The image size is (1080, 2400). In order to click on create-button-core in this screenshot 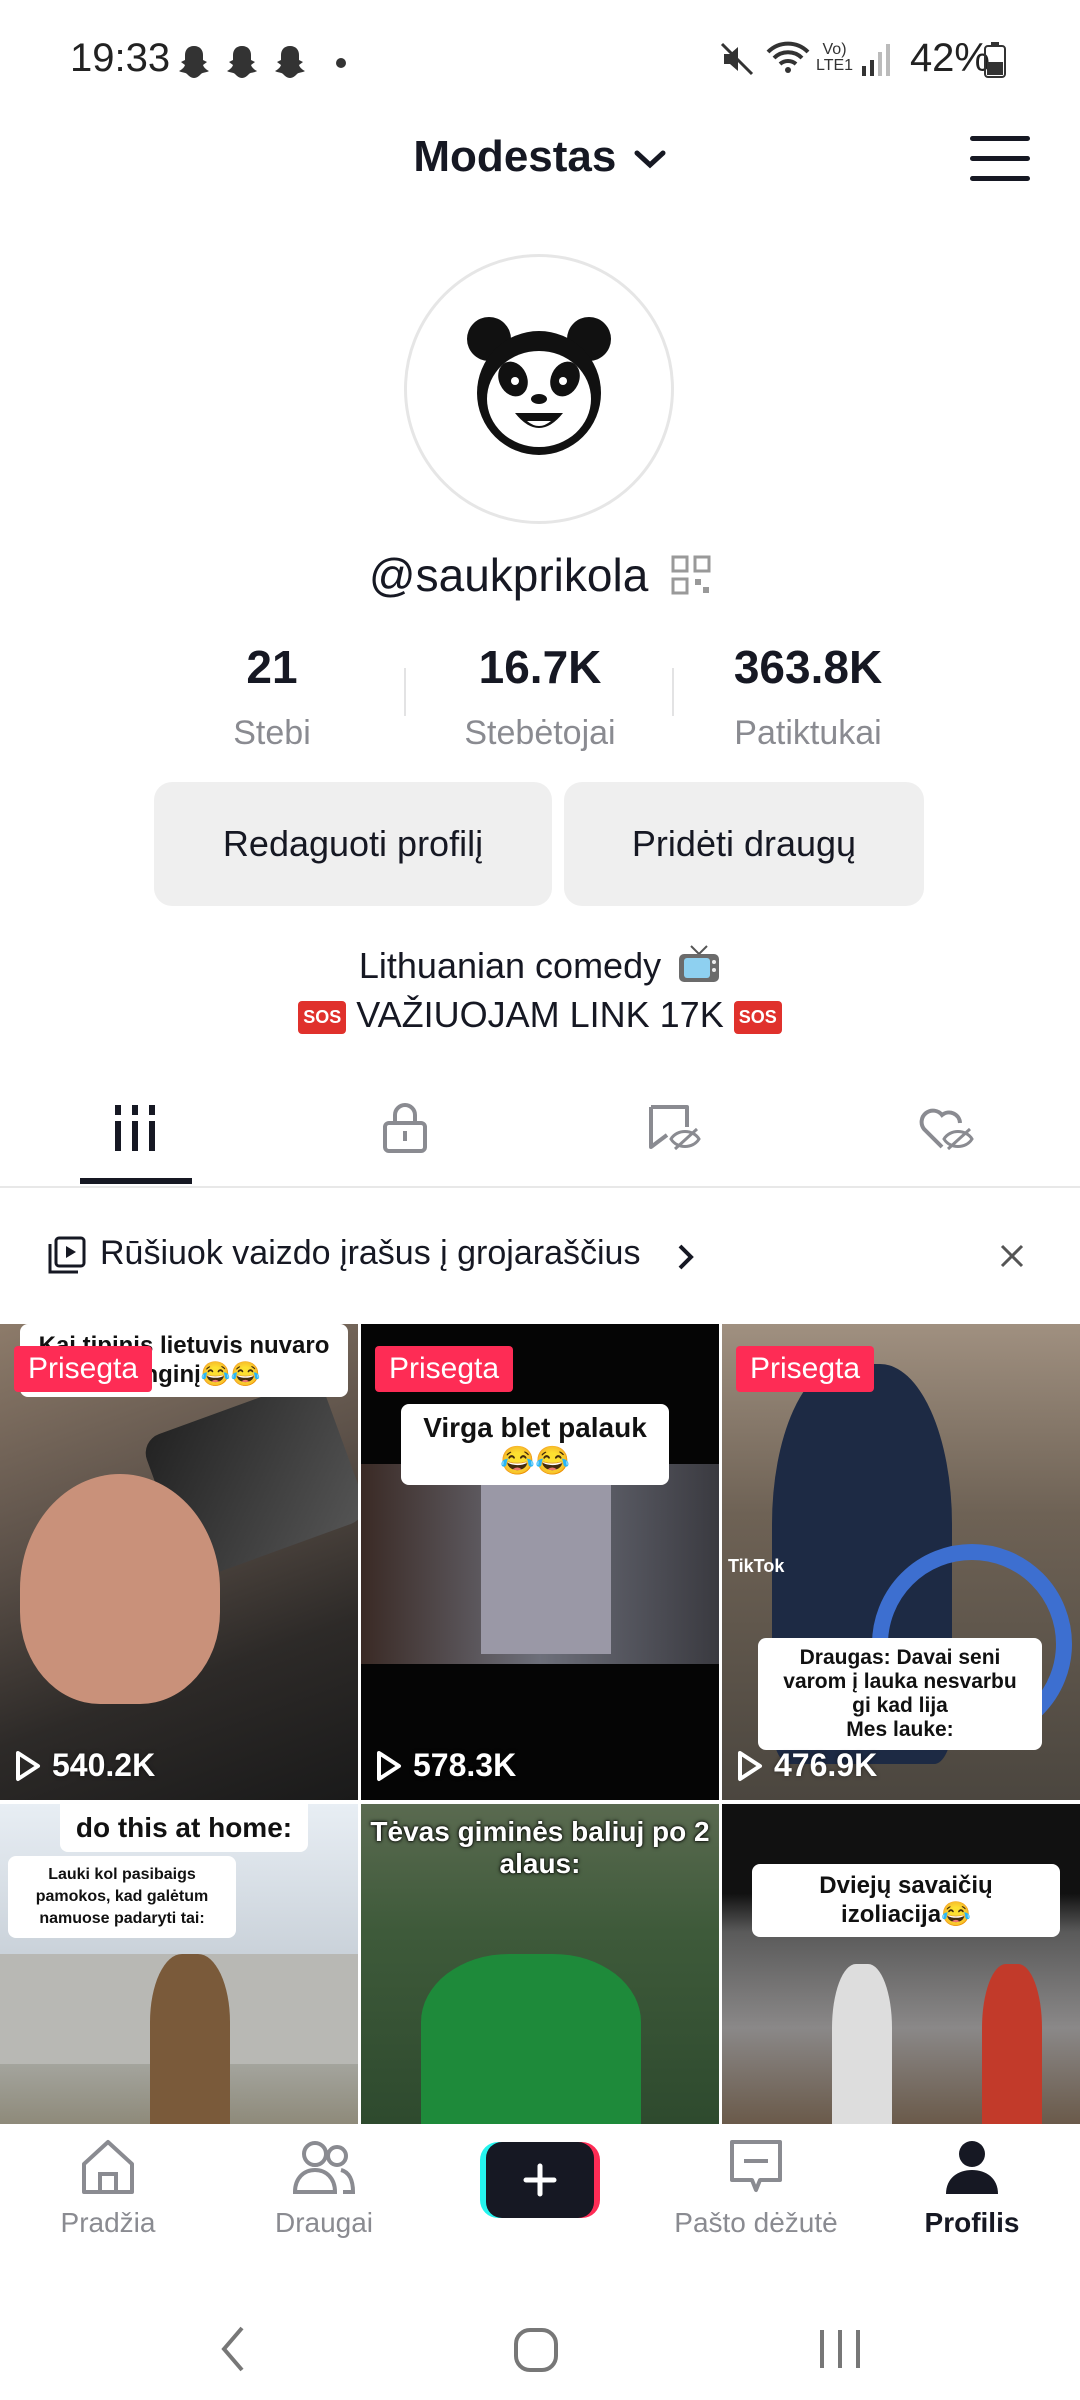, I will do `click(540, 2180)`.